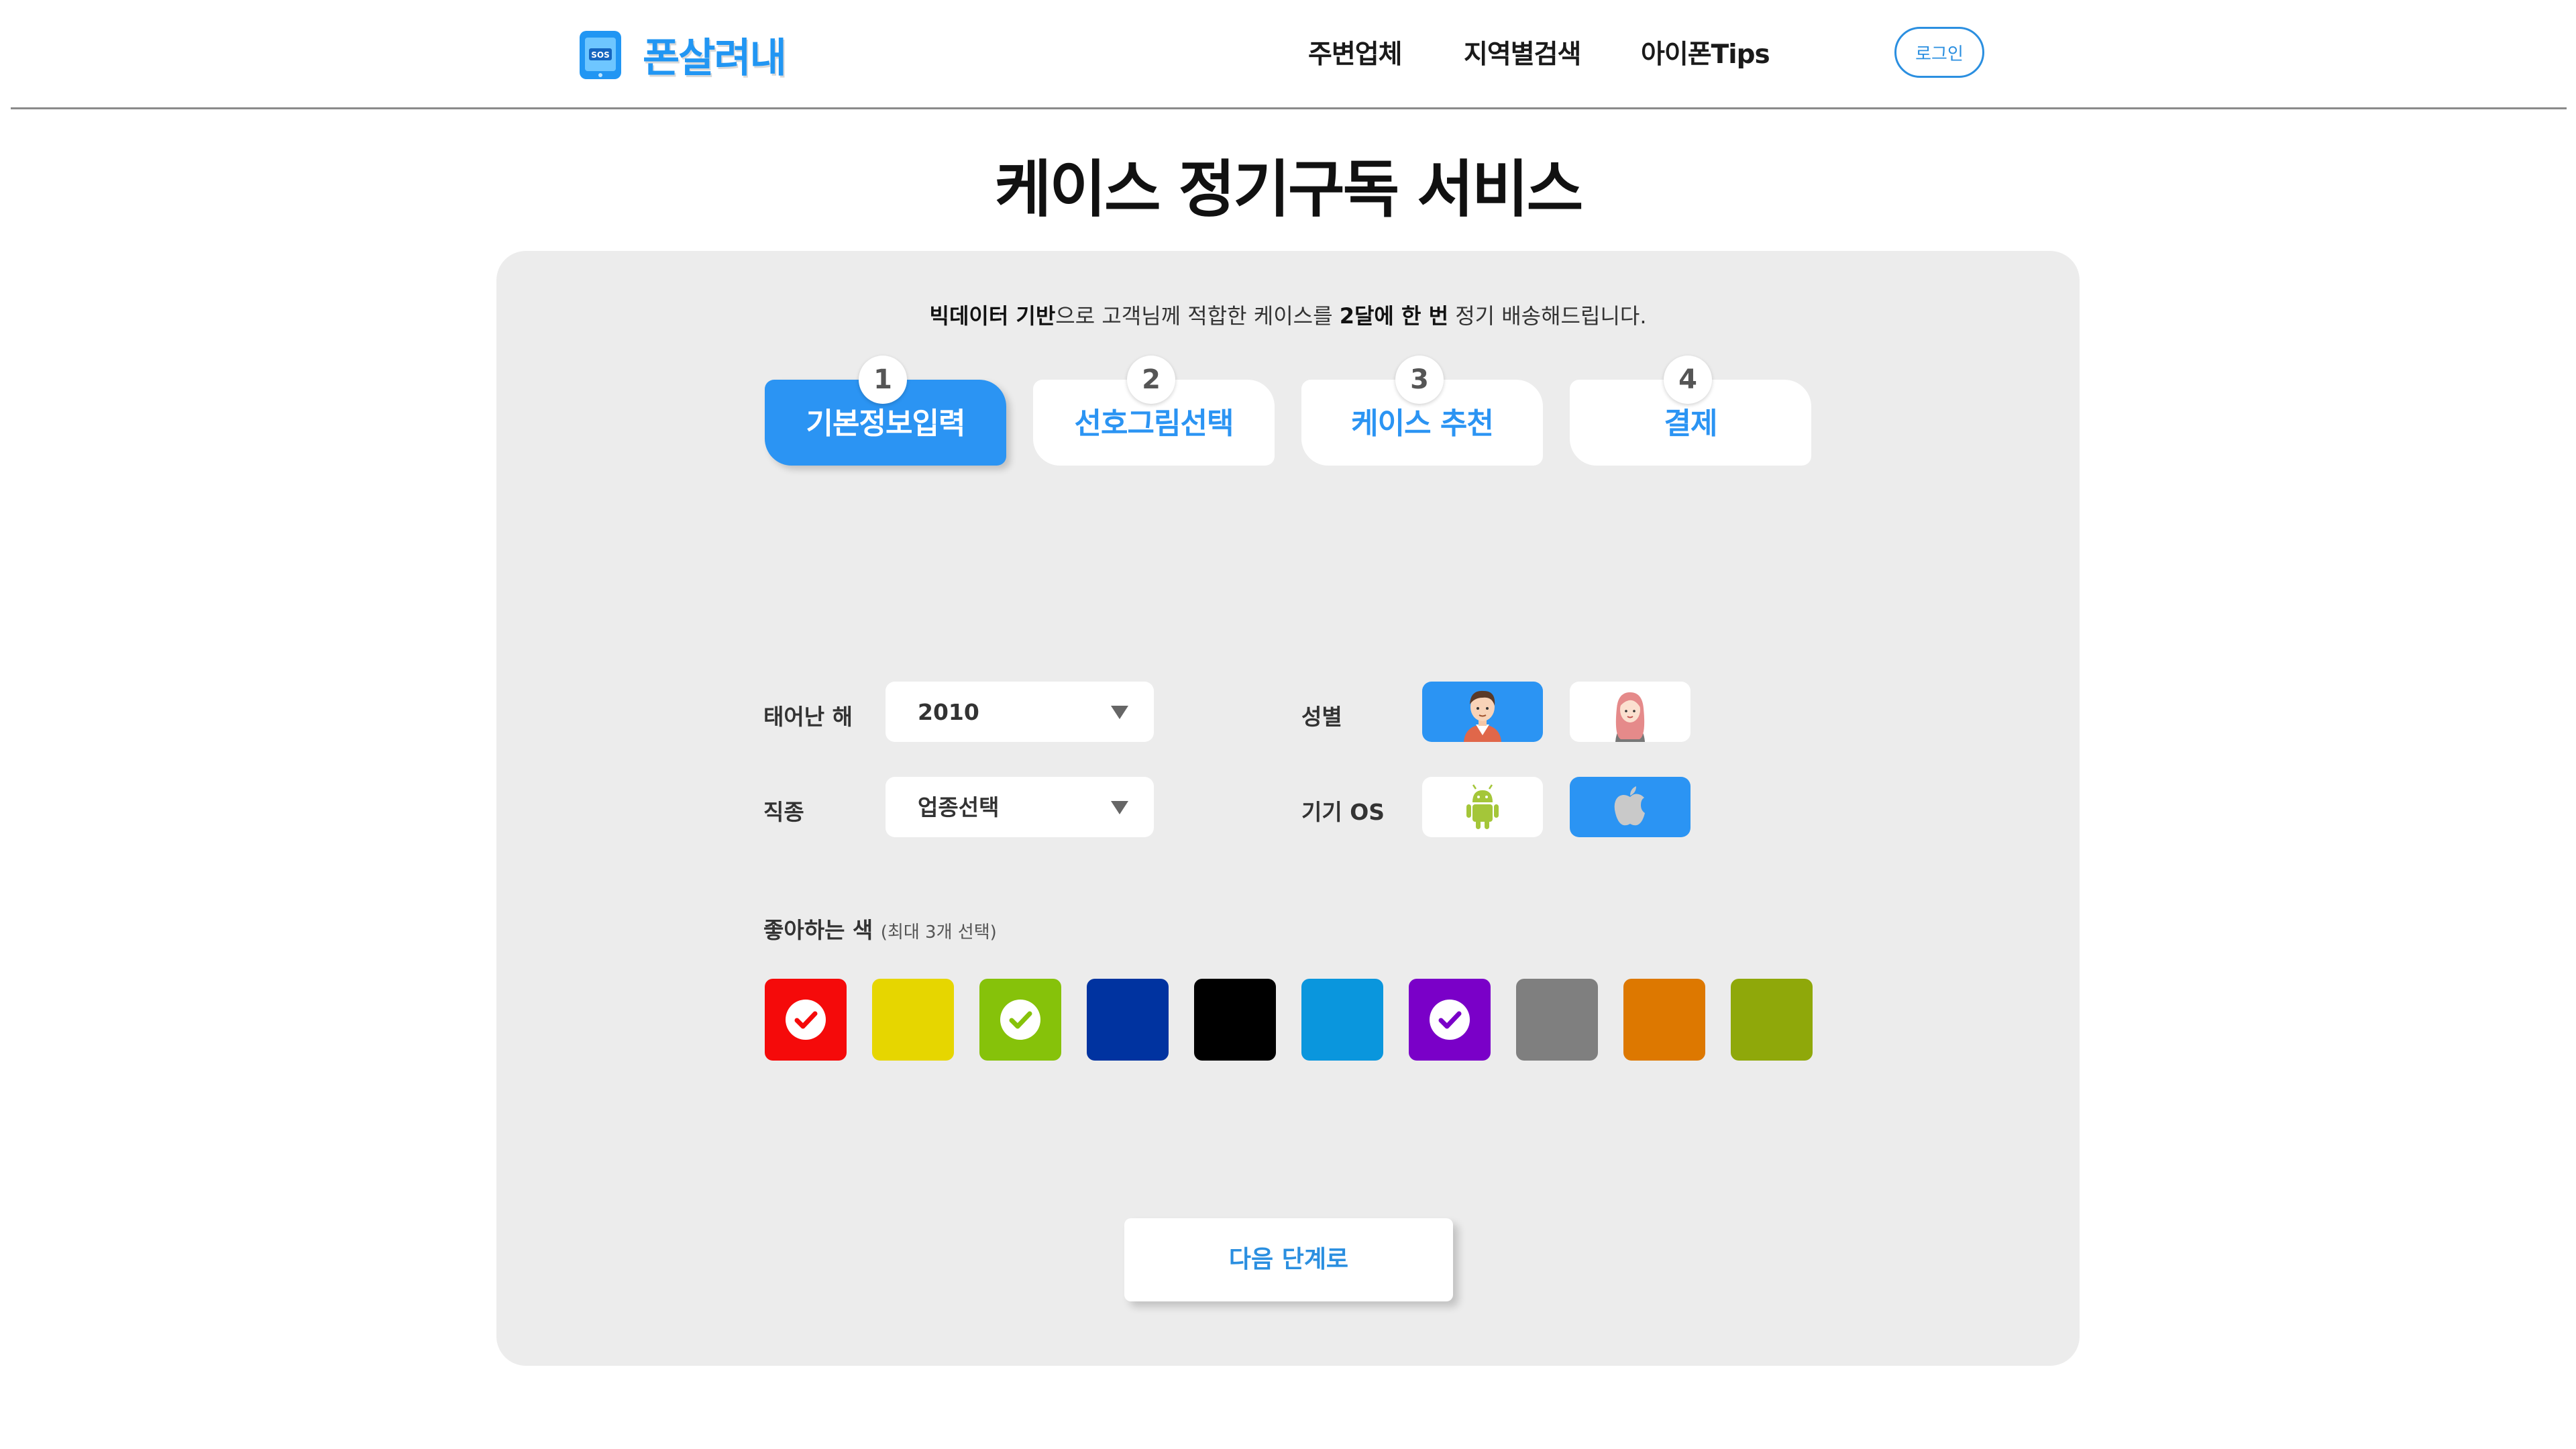 This screenshot has width=2576, height=1449. I want to click on nav-nearby: 주변업체, so click(1355, 52).